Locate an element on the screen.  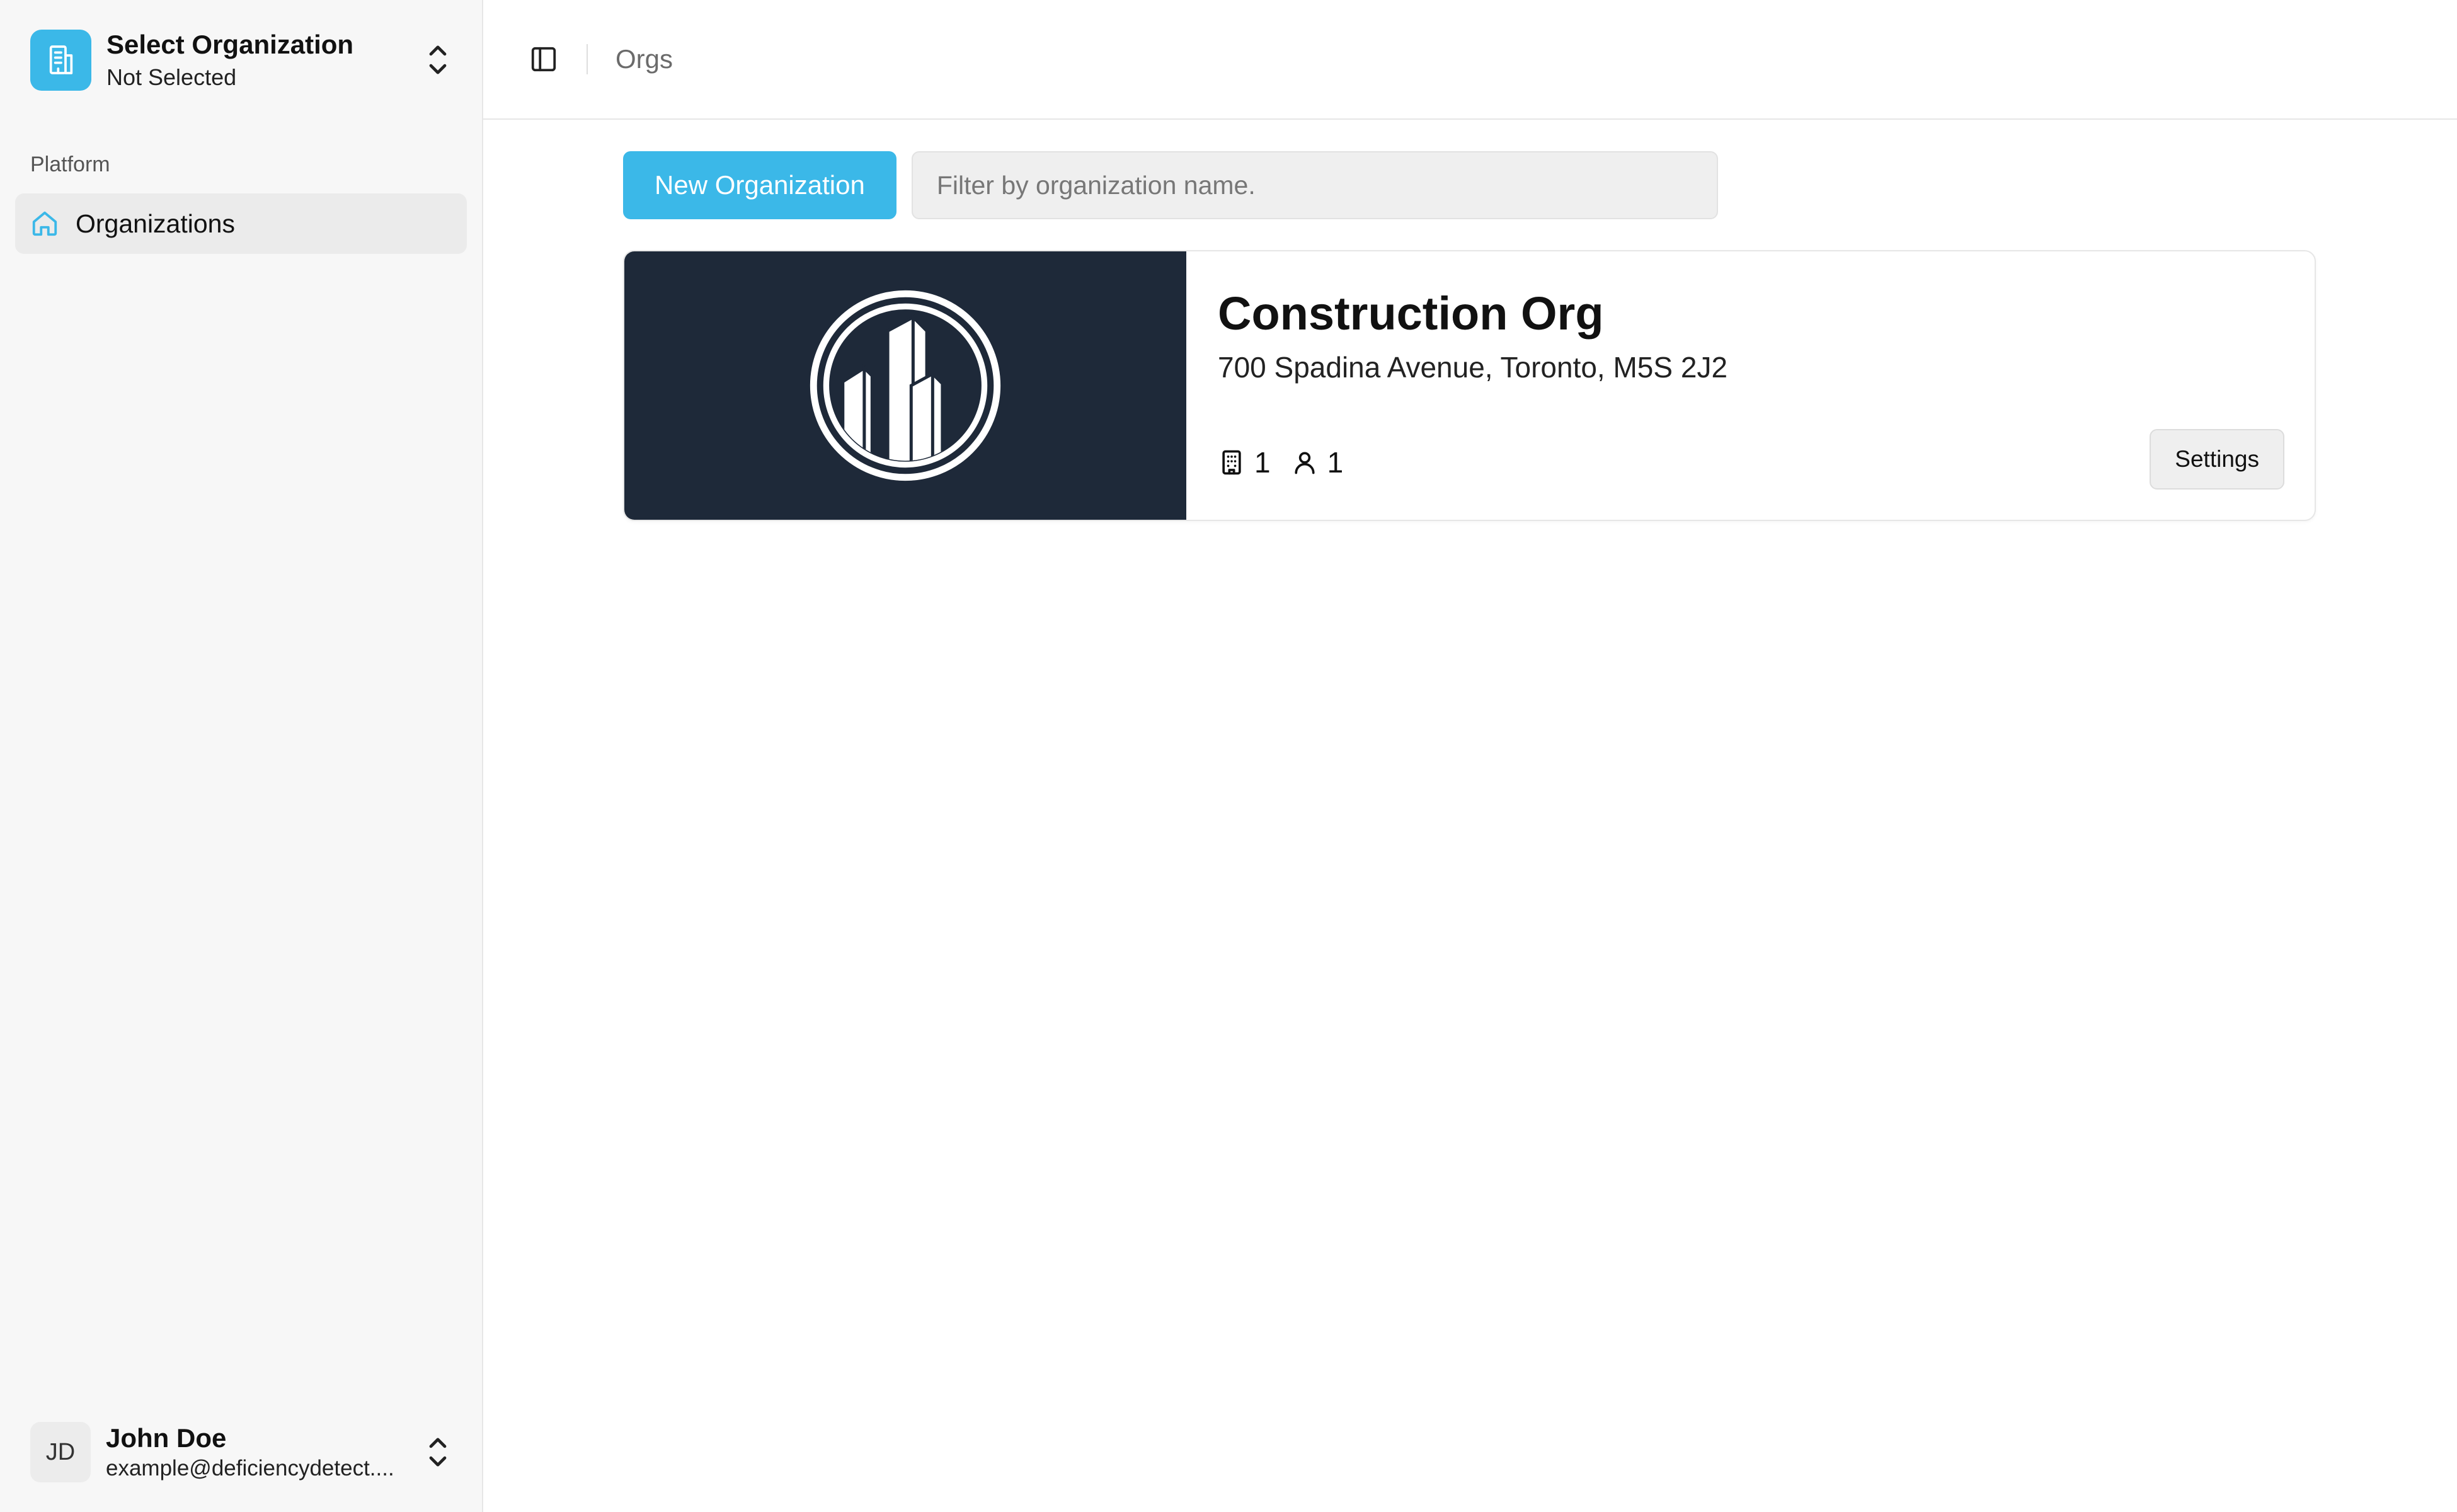
sidebar-toggle-button is located at coordinates (543, 59).